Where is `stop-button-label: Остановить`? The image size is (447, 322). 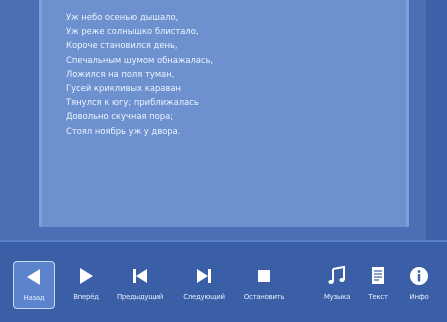
stop-button-label: Остановить is located at coordinates (264, 297).